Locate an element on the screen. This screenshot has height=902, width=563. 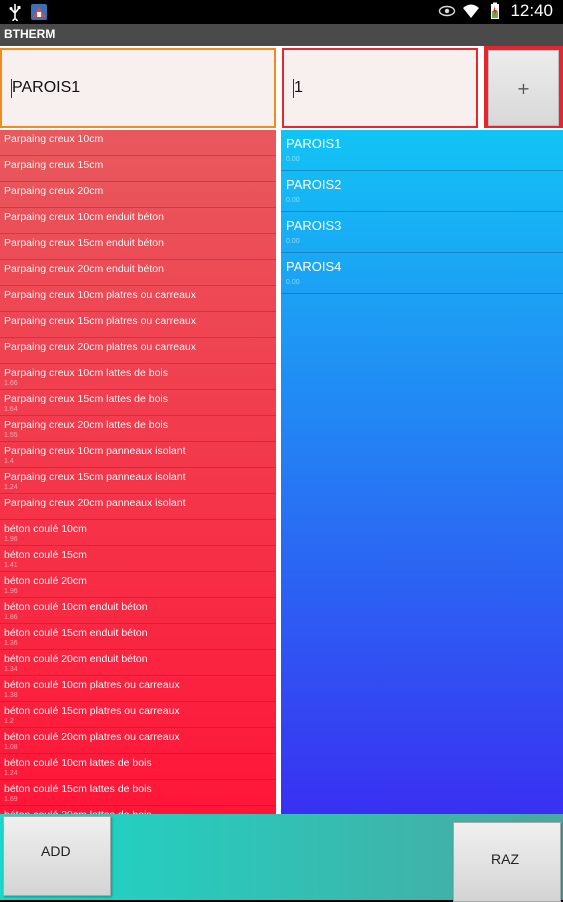
list-item-label: béton coulé 15cm platres ou carreaux is located at coordinates (92, 711).